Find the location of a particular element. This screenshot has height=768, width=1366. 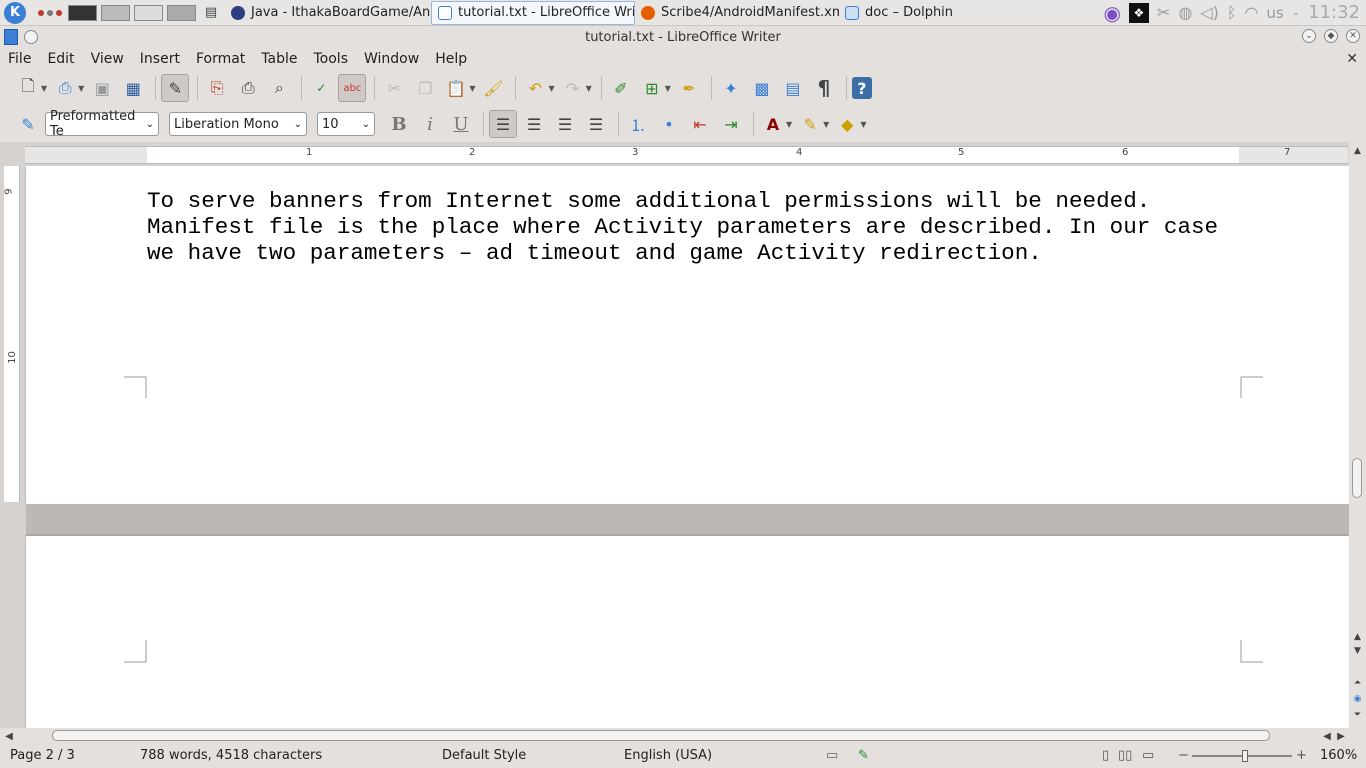

underline-icon: U is located at coordinates (461, 124).